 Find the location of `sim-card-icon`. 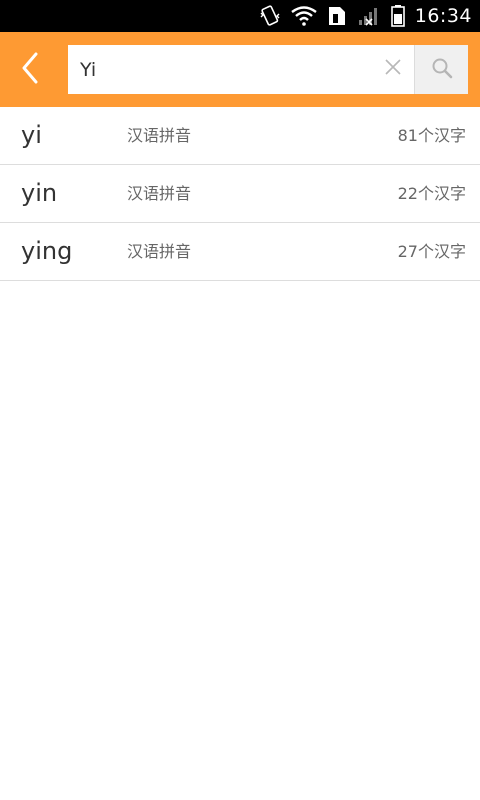

sim-card-icon is located at coordinates (337, 16).